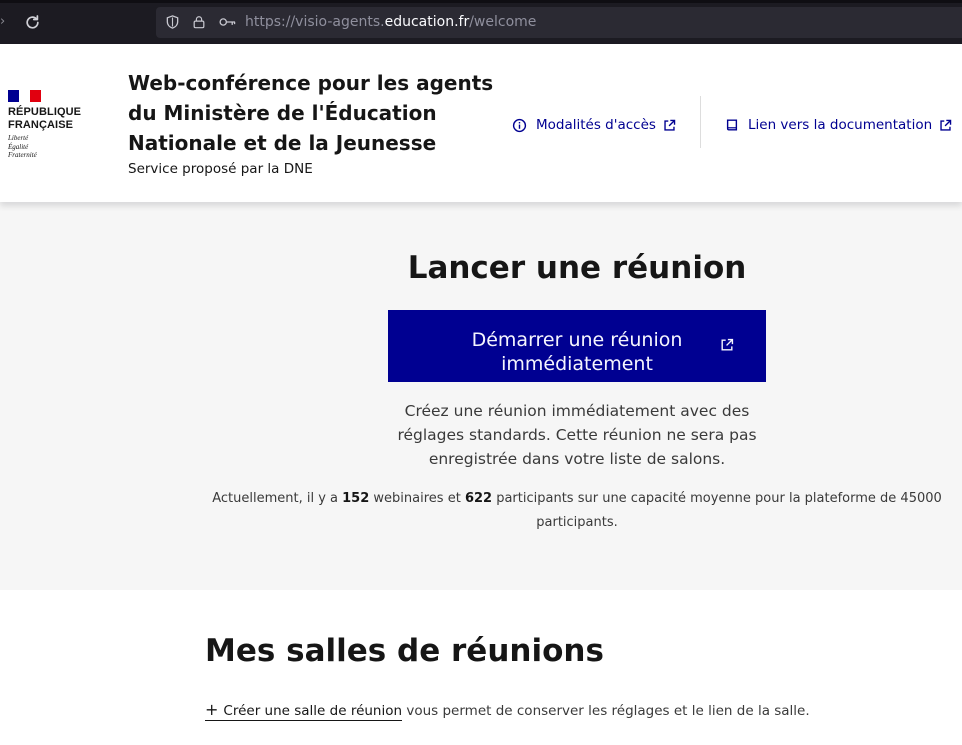  I want to click on forward-arrow-icon: ›, so click(2, 22).